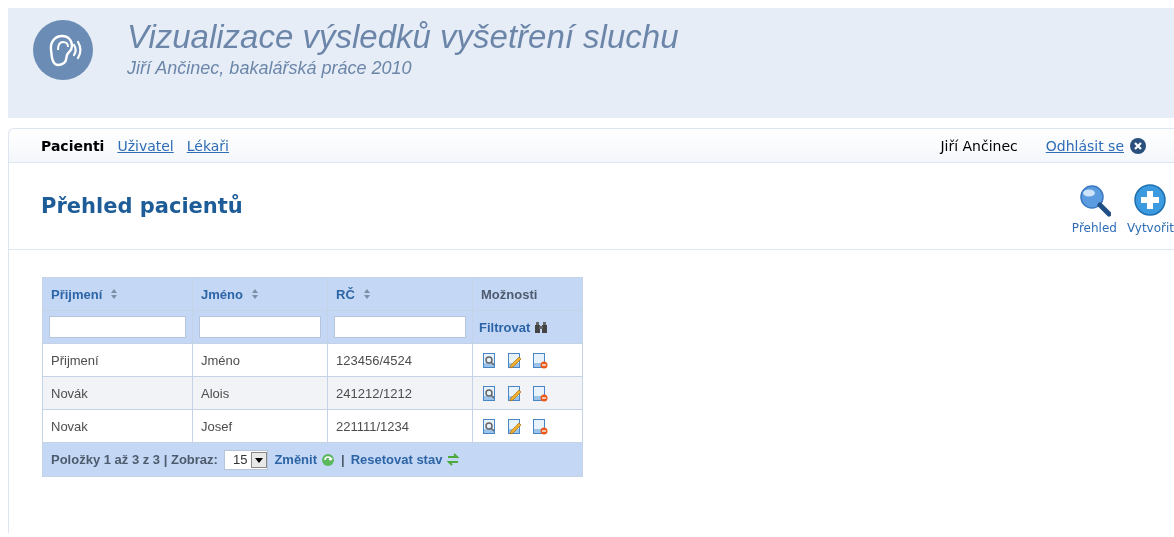  I want to click on column-header: RČ, so click(345, 294).